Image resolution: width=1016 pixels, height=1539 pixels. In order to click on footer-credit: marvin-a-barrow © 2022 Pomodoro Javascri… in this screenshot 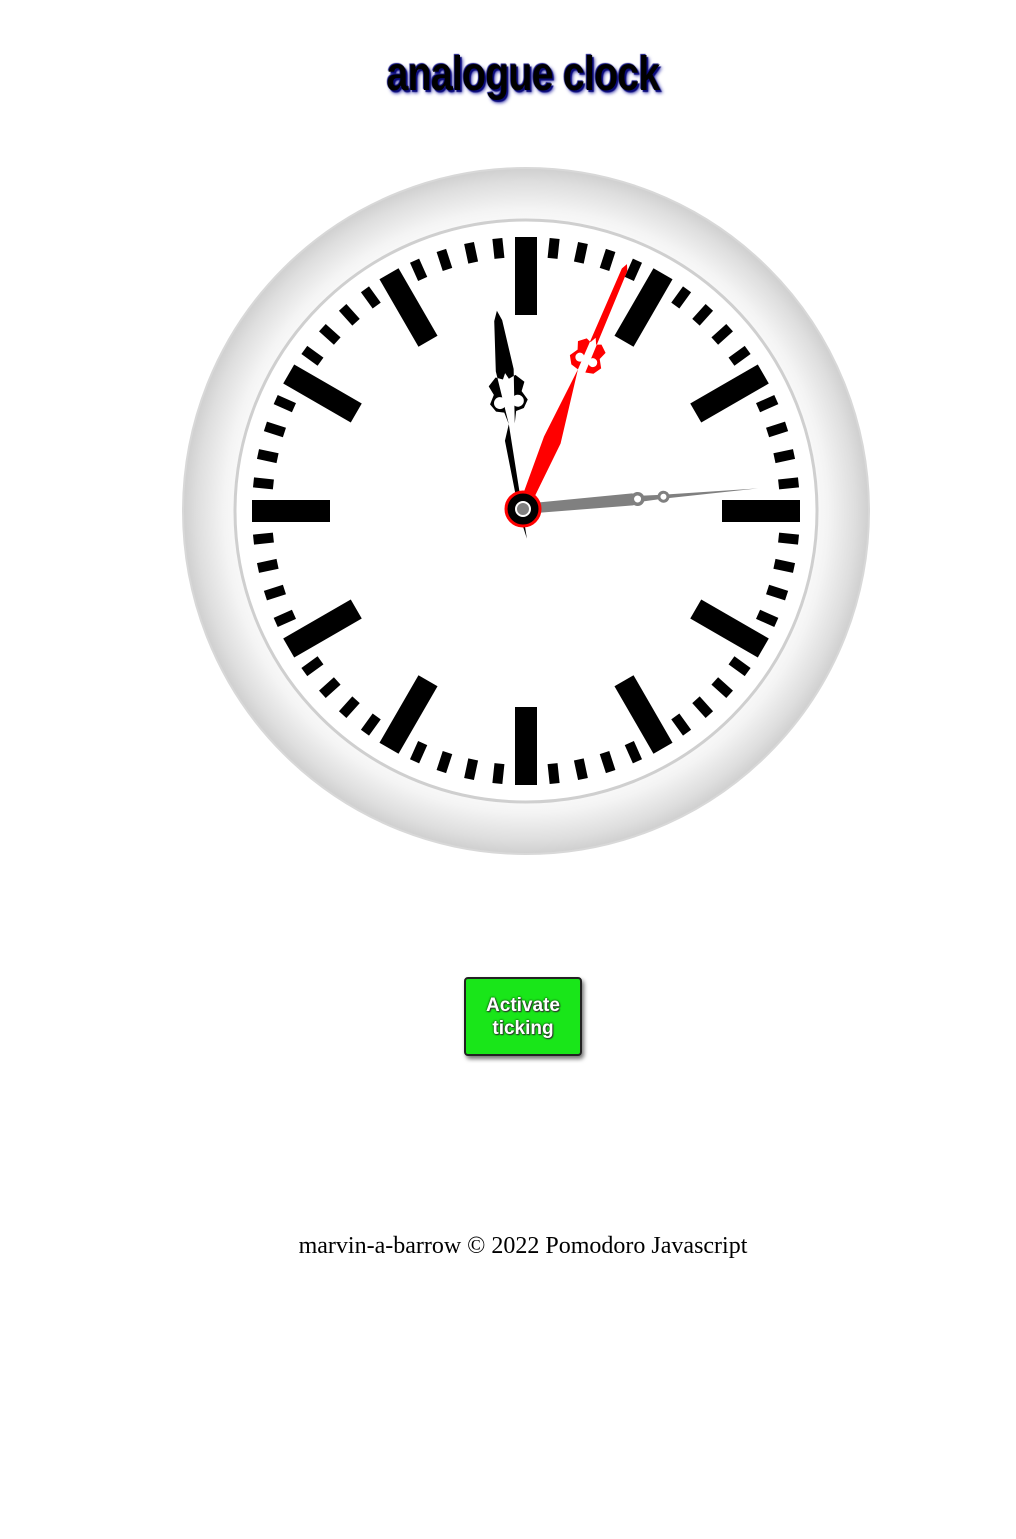, I will do `click(523, 1246)`.